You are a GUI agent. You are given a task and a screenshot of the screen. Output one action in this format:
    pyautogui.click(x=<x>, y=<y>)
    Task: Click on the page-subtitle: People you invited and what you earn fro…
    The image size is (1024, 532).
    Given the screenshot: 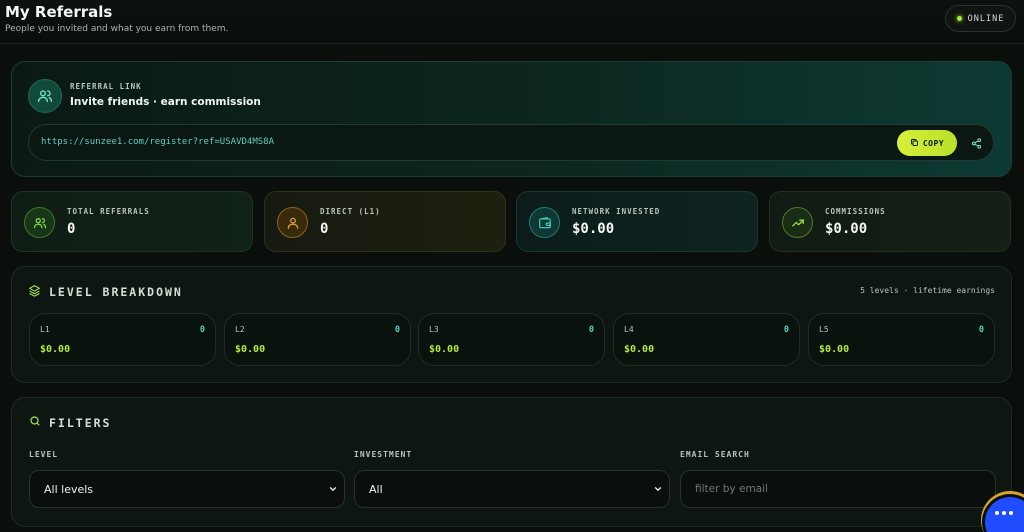 What is the action you would take?
    pyautogui.click(x=117, y=29)
    